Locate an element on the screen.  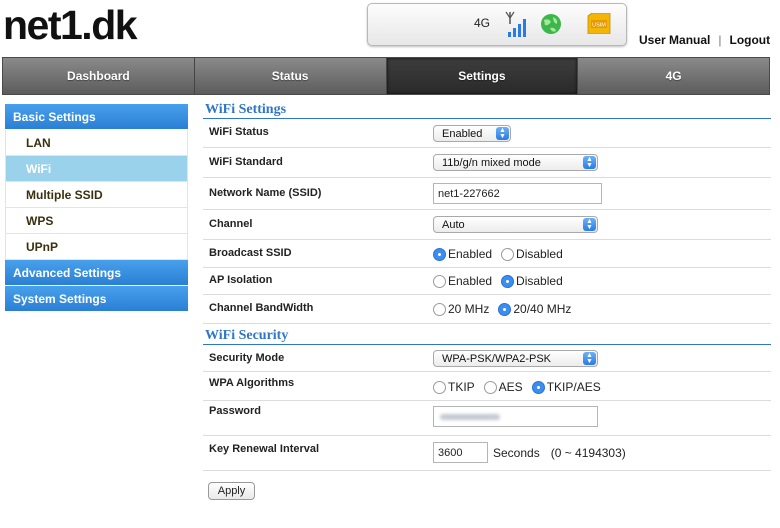
signal-bars-icon is located at coordinates (515, 24).